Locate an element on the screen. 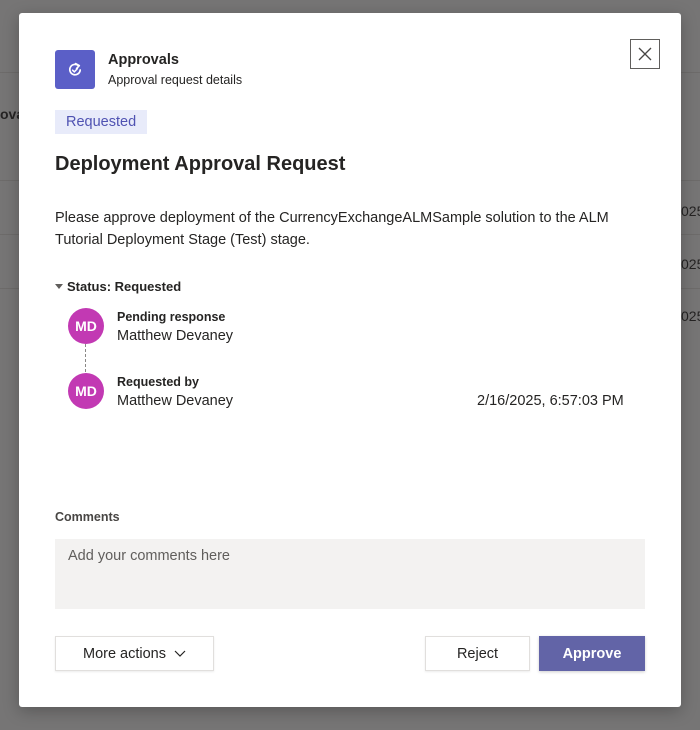 The image size is (700, 730). approvals-refresh-icon is located at coordinates (75, 69).